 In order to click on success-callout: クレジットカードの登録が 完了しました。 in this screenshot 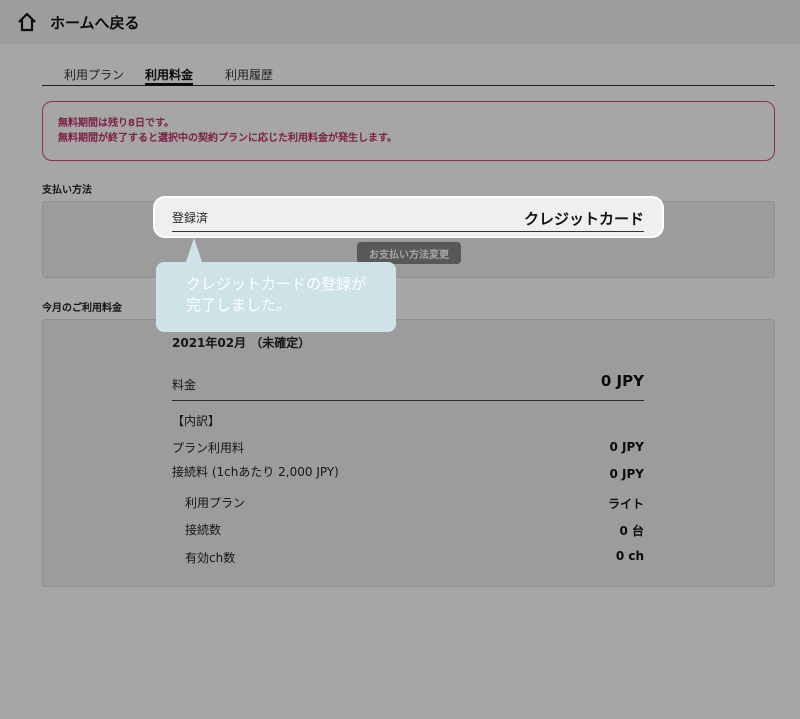, I will do `click(276, 297)`.